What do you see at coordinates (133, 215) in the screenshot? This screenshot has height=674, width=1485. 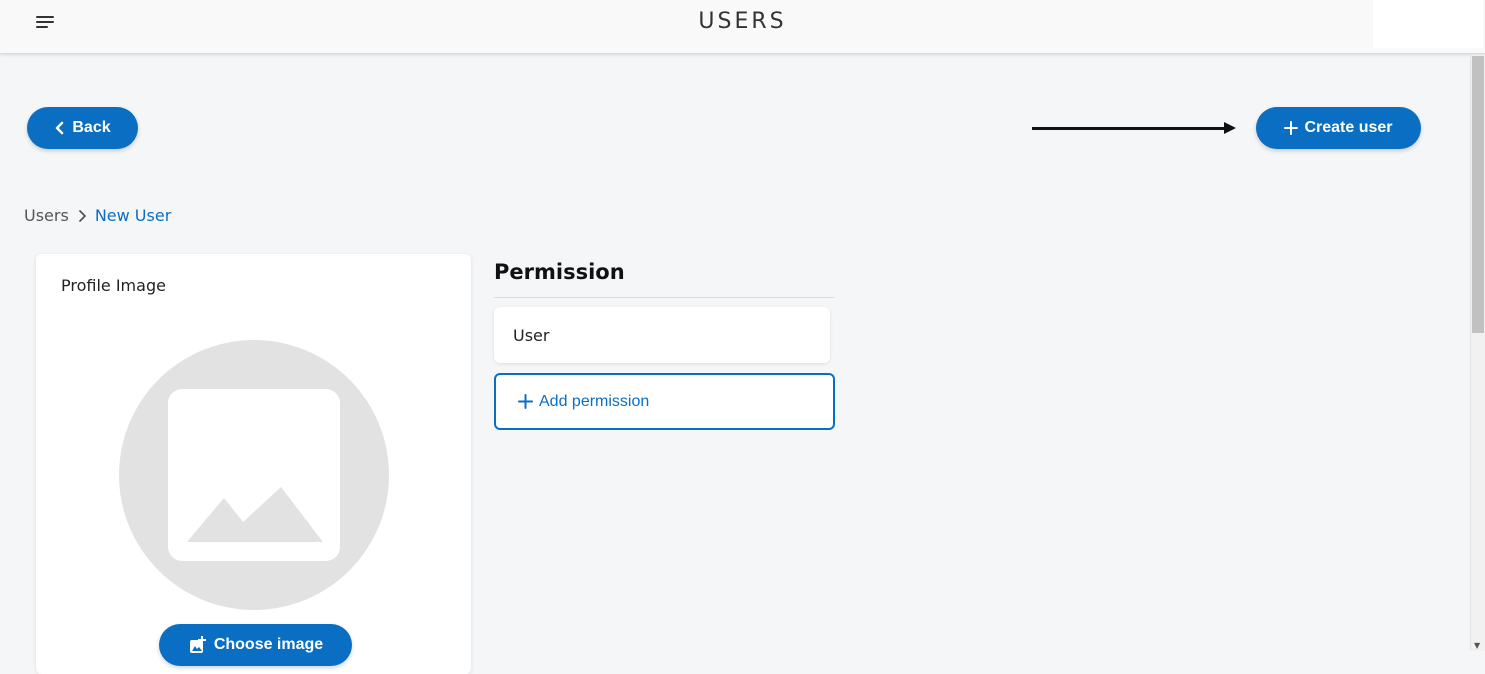 I see `breadcrumb-new-user: New User` at bounding box center [133, 215].